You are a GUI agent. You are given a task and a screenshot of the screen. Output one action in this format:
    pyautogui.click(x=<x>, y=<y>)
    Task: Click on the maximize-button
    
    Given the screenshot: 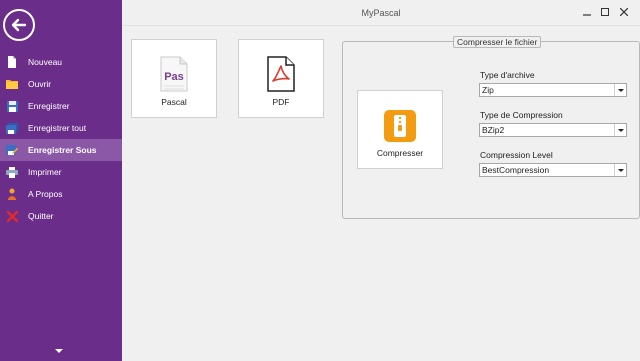 What is the action you would take?
    pyautogui.click(x=605, y=12)
    